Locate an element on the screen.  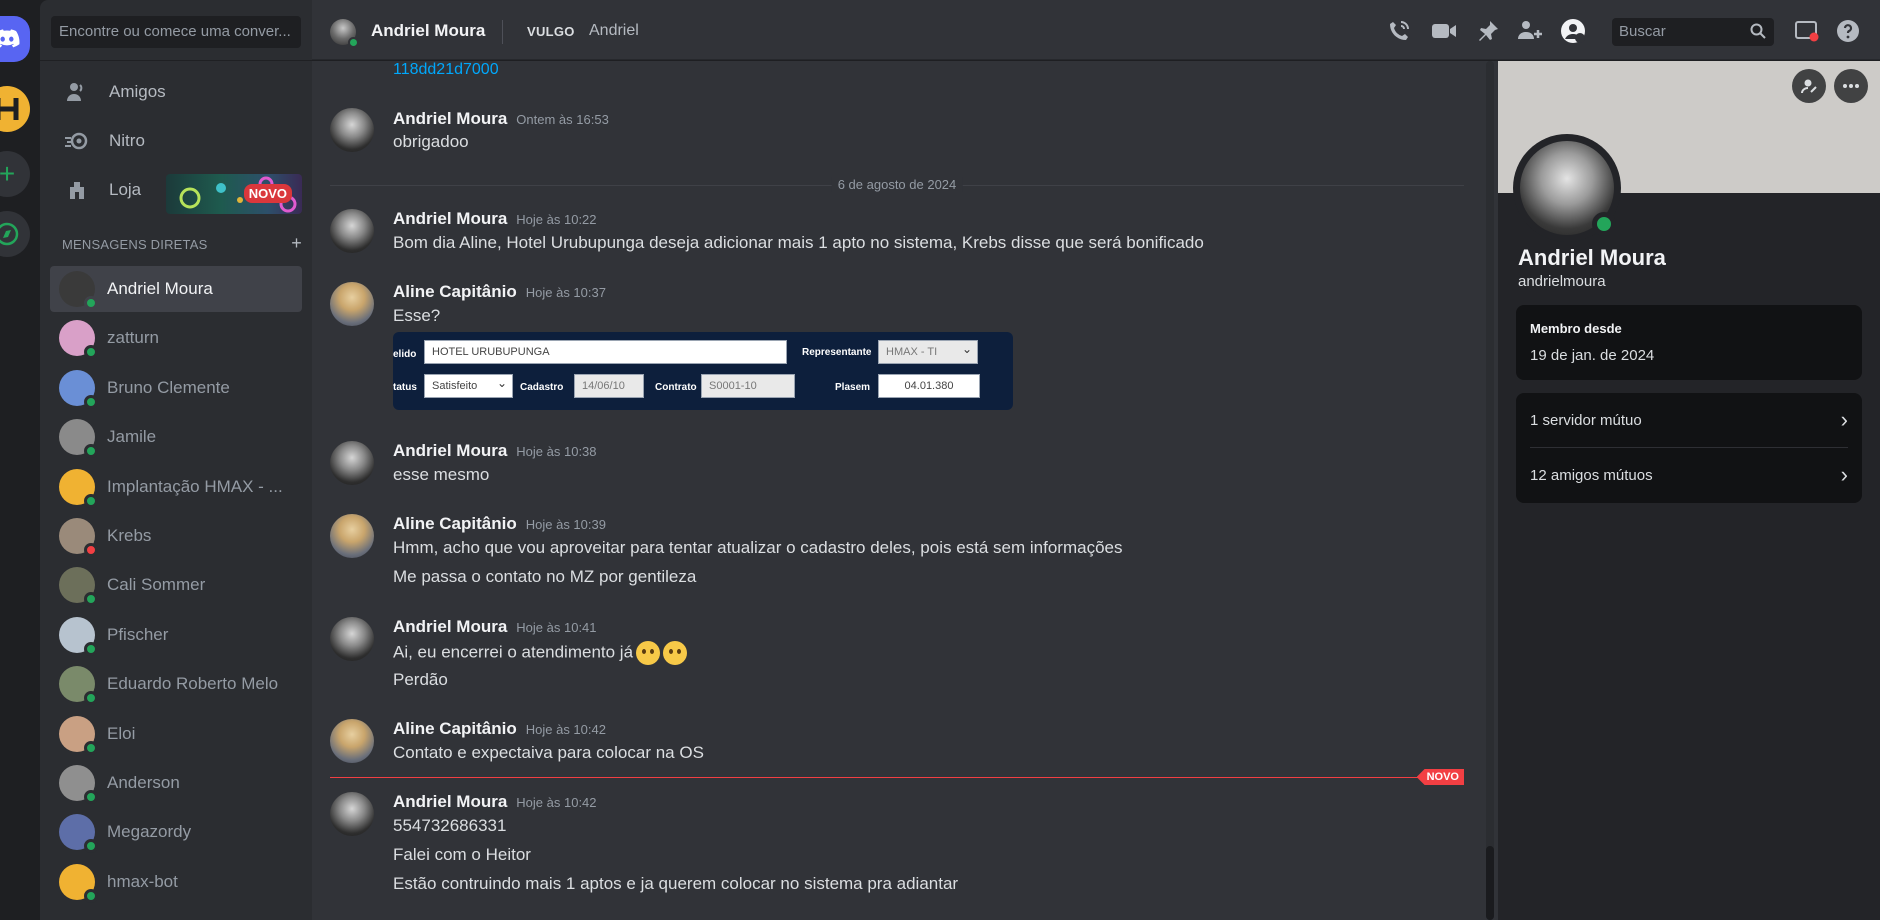
server-hmax-icon is located at coordinates (15, 109).